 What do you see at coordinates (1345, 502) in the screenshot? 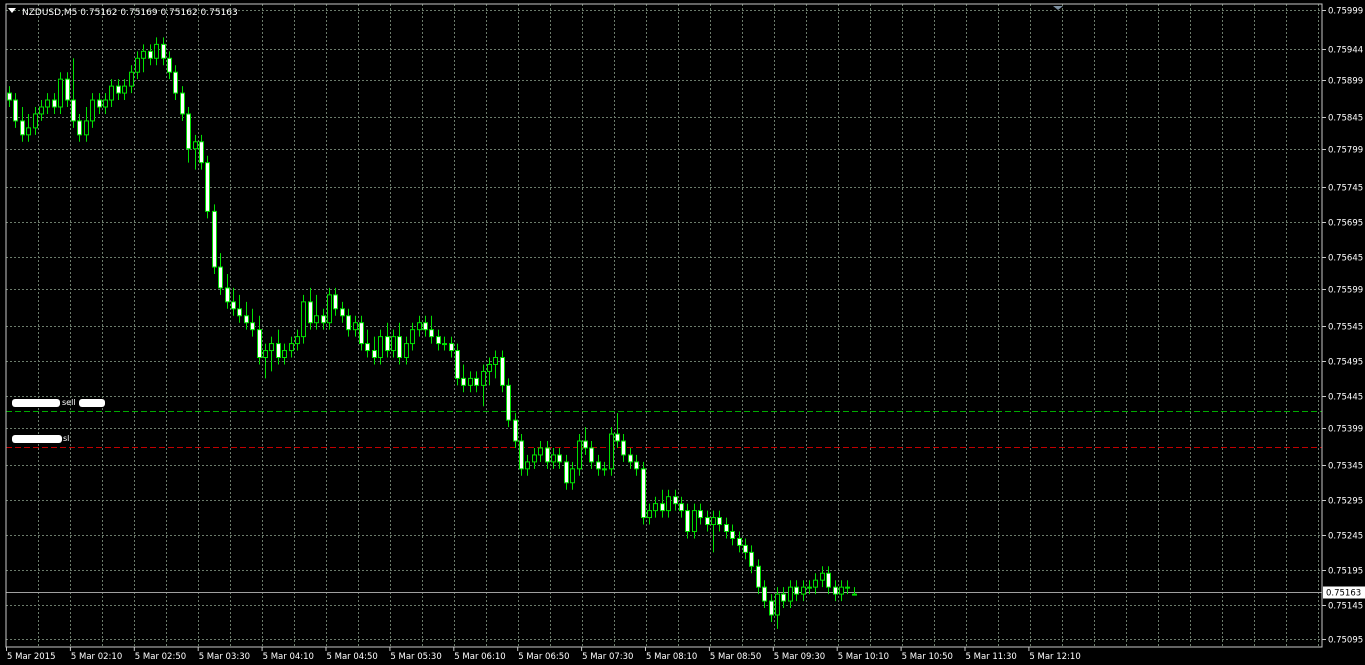
I see `price-tick-label: 0.75295` at bounding box center [1345, 502].